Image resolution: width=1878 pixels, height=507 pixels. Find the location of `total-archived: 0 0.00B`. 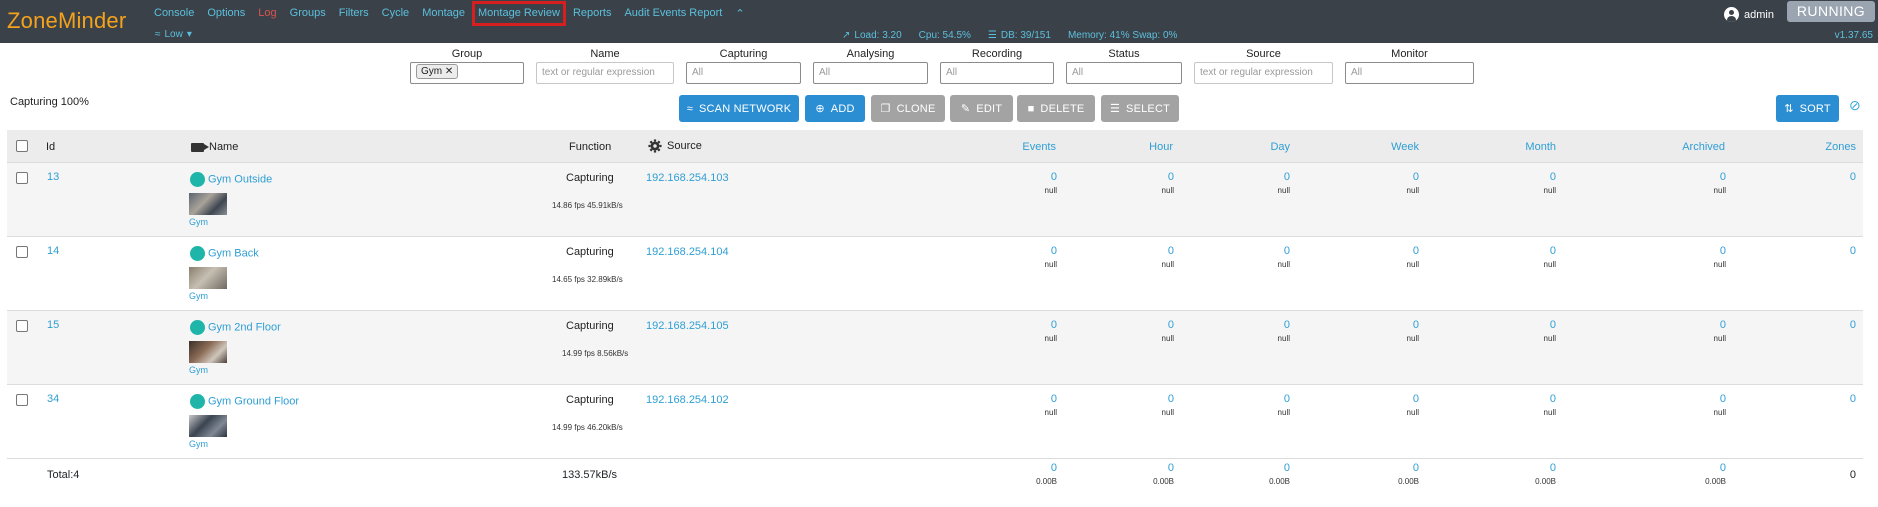

total-archived: 0 0.00B is located at coordinates (1715, 474).